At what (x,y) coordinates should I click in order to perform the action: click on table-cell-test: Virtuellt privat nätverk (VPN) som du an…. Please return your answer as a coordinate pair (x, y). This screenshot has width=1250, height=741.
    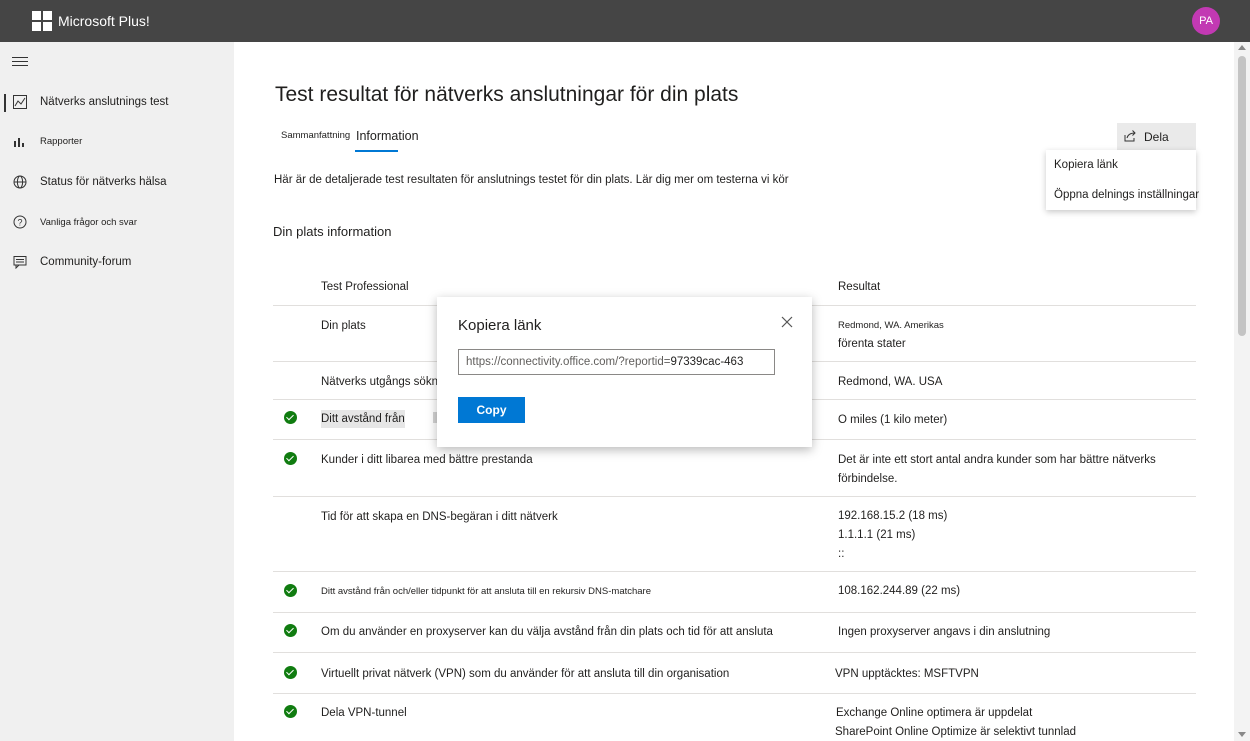
    Looking at the image, I should click on (525, 674).